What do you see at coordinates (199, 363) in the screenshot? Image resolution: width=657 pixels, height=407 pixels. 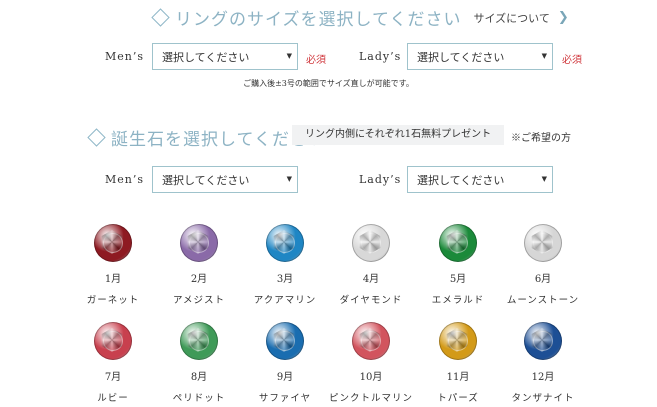 I see `birthstone-option: 8月ペリドット` at bounding box center [199, 363].